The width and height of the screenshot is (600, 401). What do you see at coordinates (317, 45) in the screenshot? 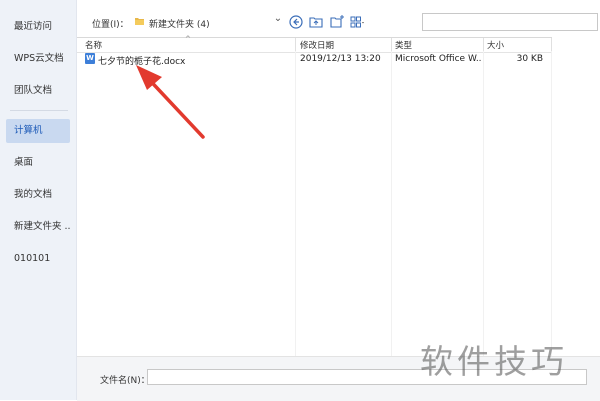
I see `column-header-modified: 修改日期` at bounding box center [317, 45].